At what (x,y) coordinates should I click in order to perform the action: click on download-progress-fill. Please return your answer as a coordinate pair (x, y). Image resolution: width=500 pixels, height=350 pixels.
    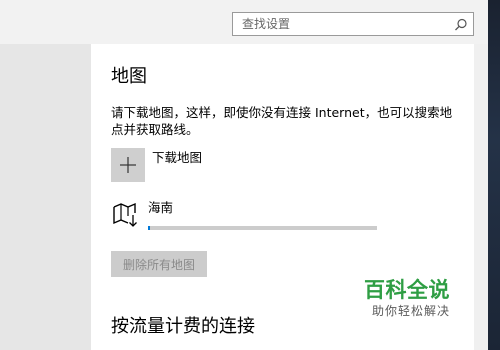
    Looking at the image, I should click on (149, 228).